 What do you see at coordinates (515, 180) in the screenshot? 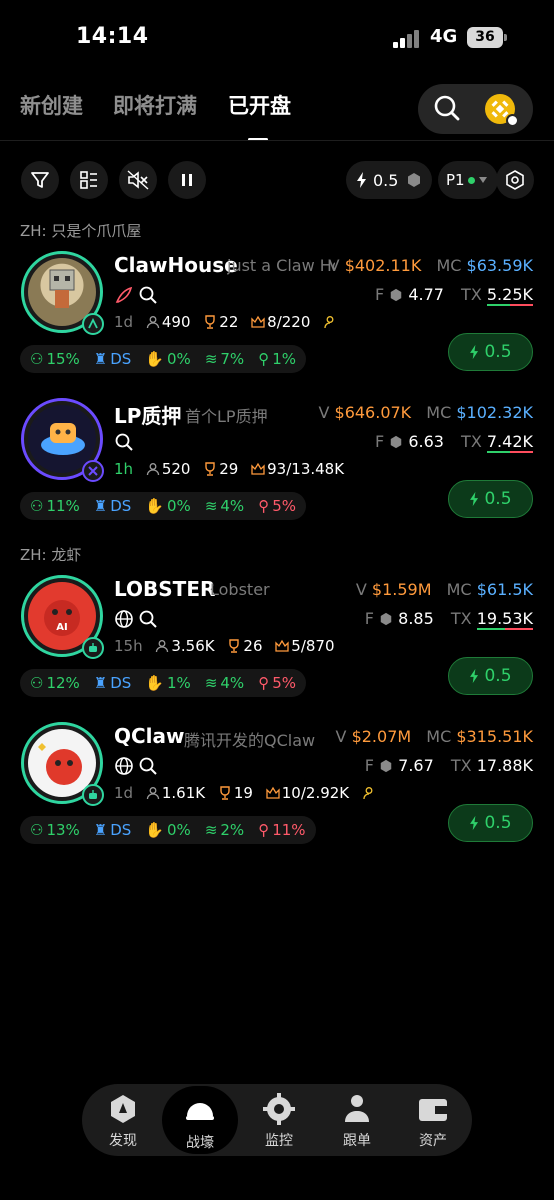
I see `settings-button` at bounding box center [515, 180].